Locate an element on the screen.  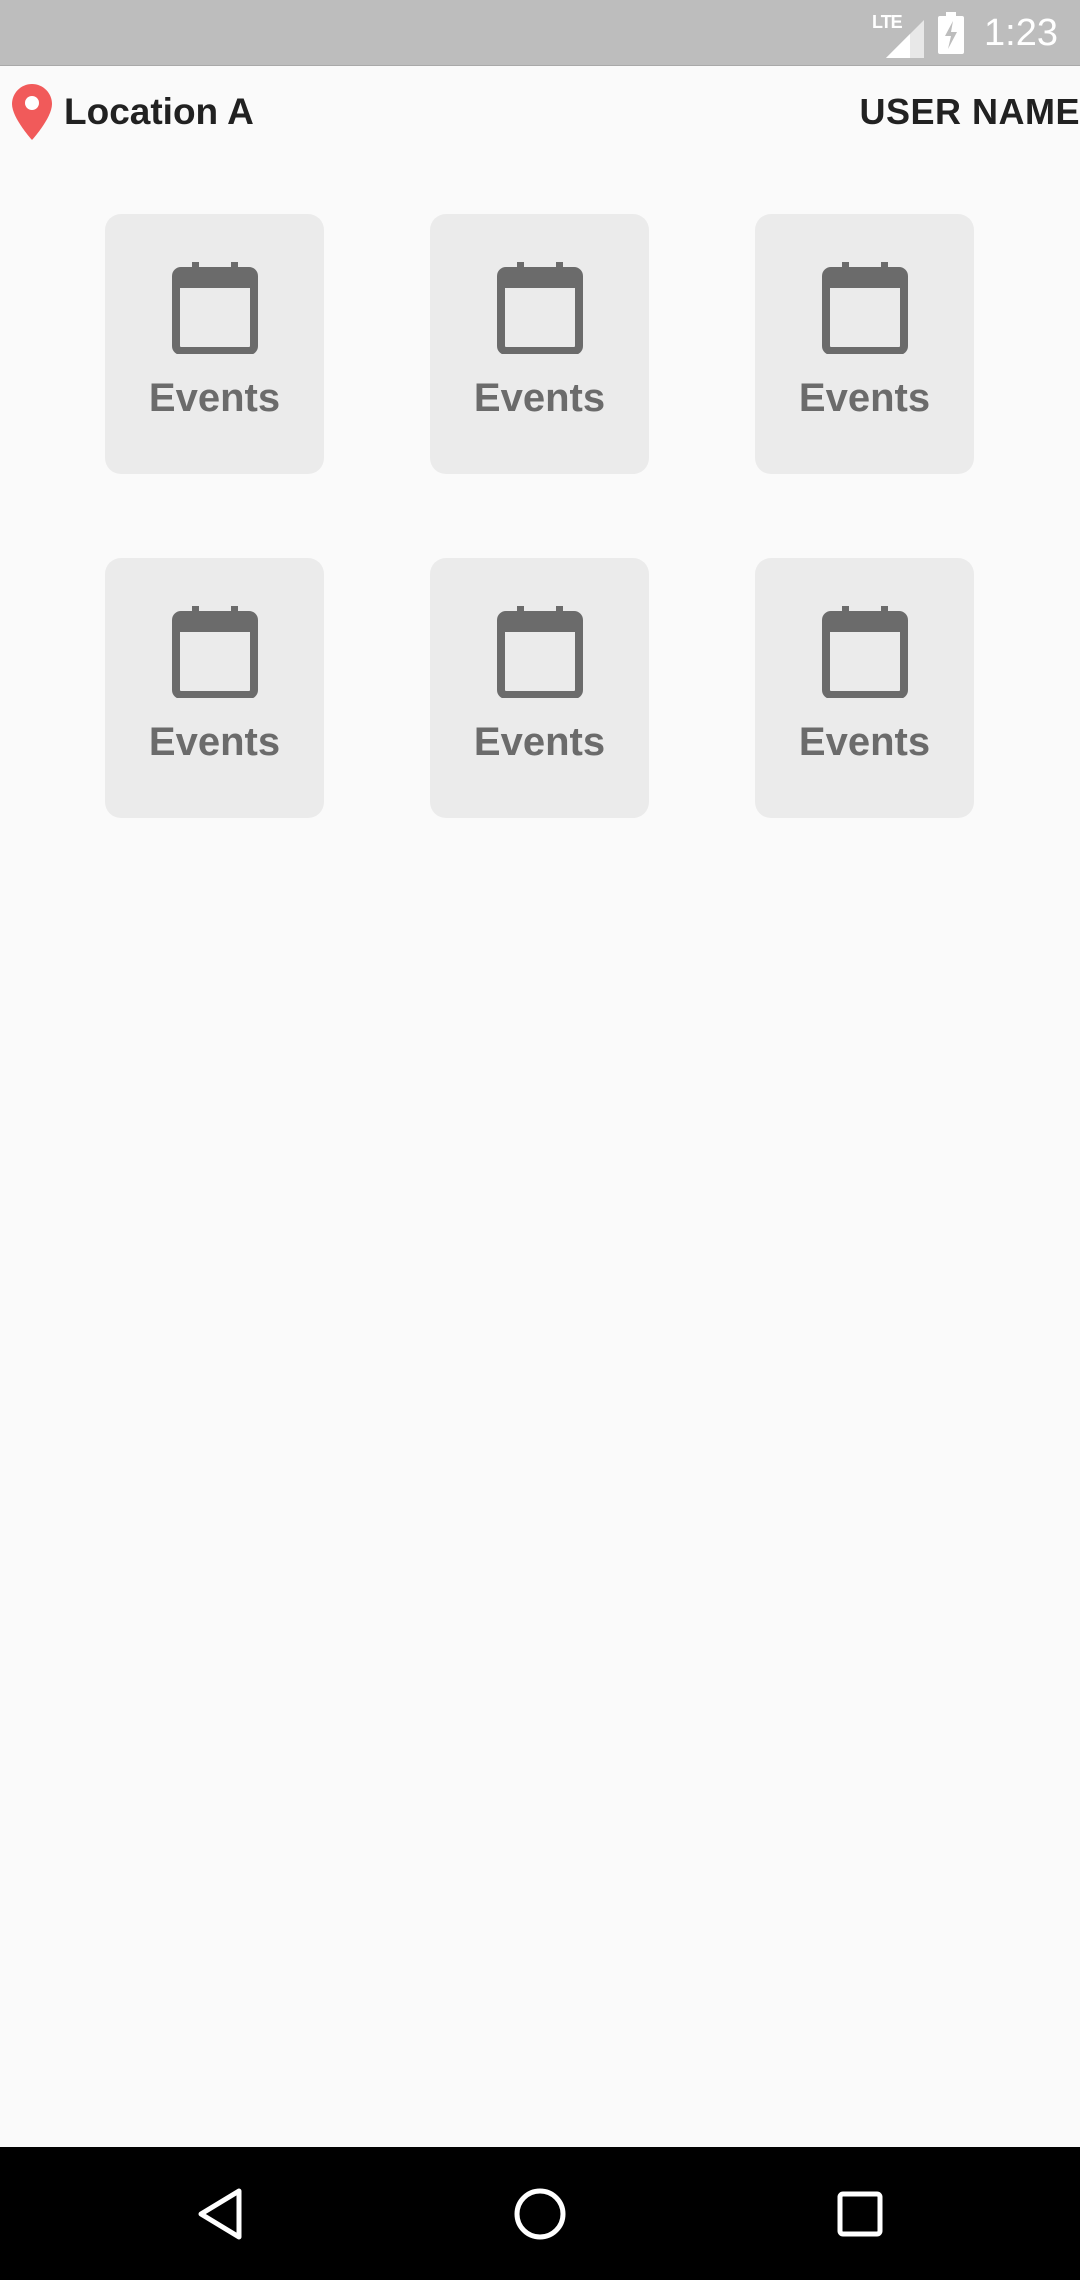
back-button is located at coordinates (220, 2213).